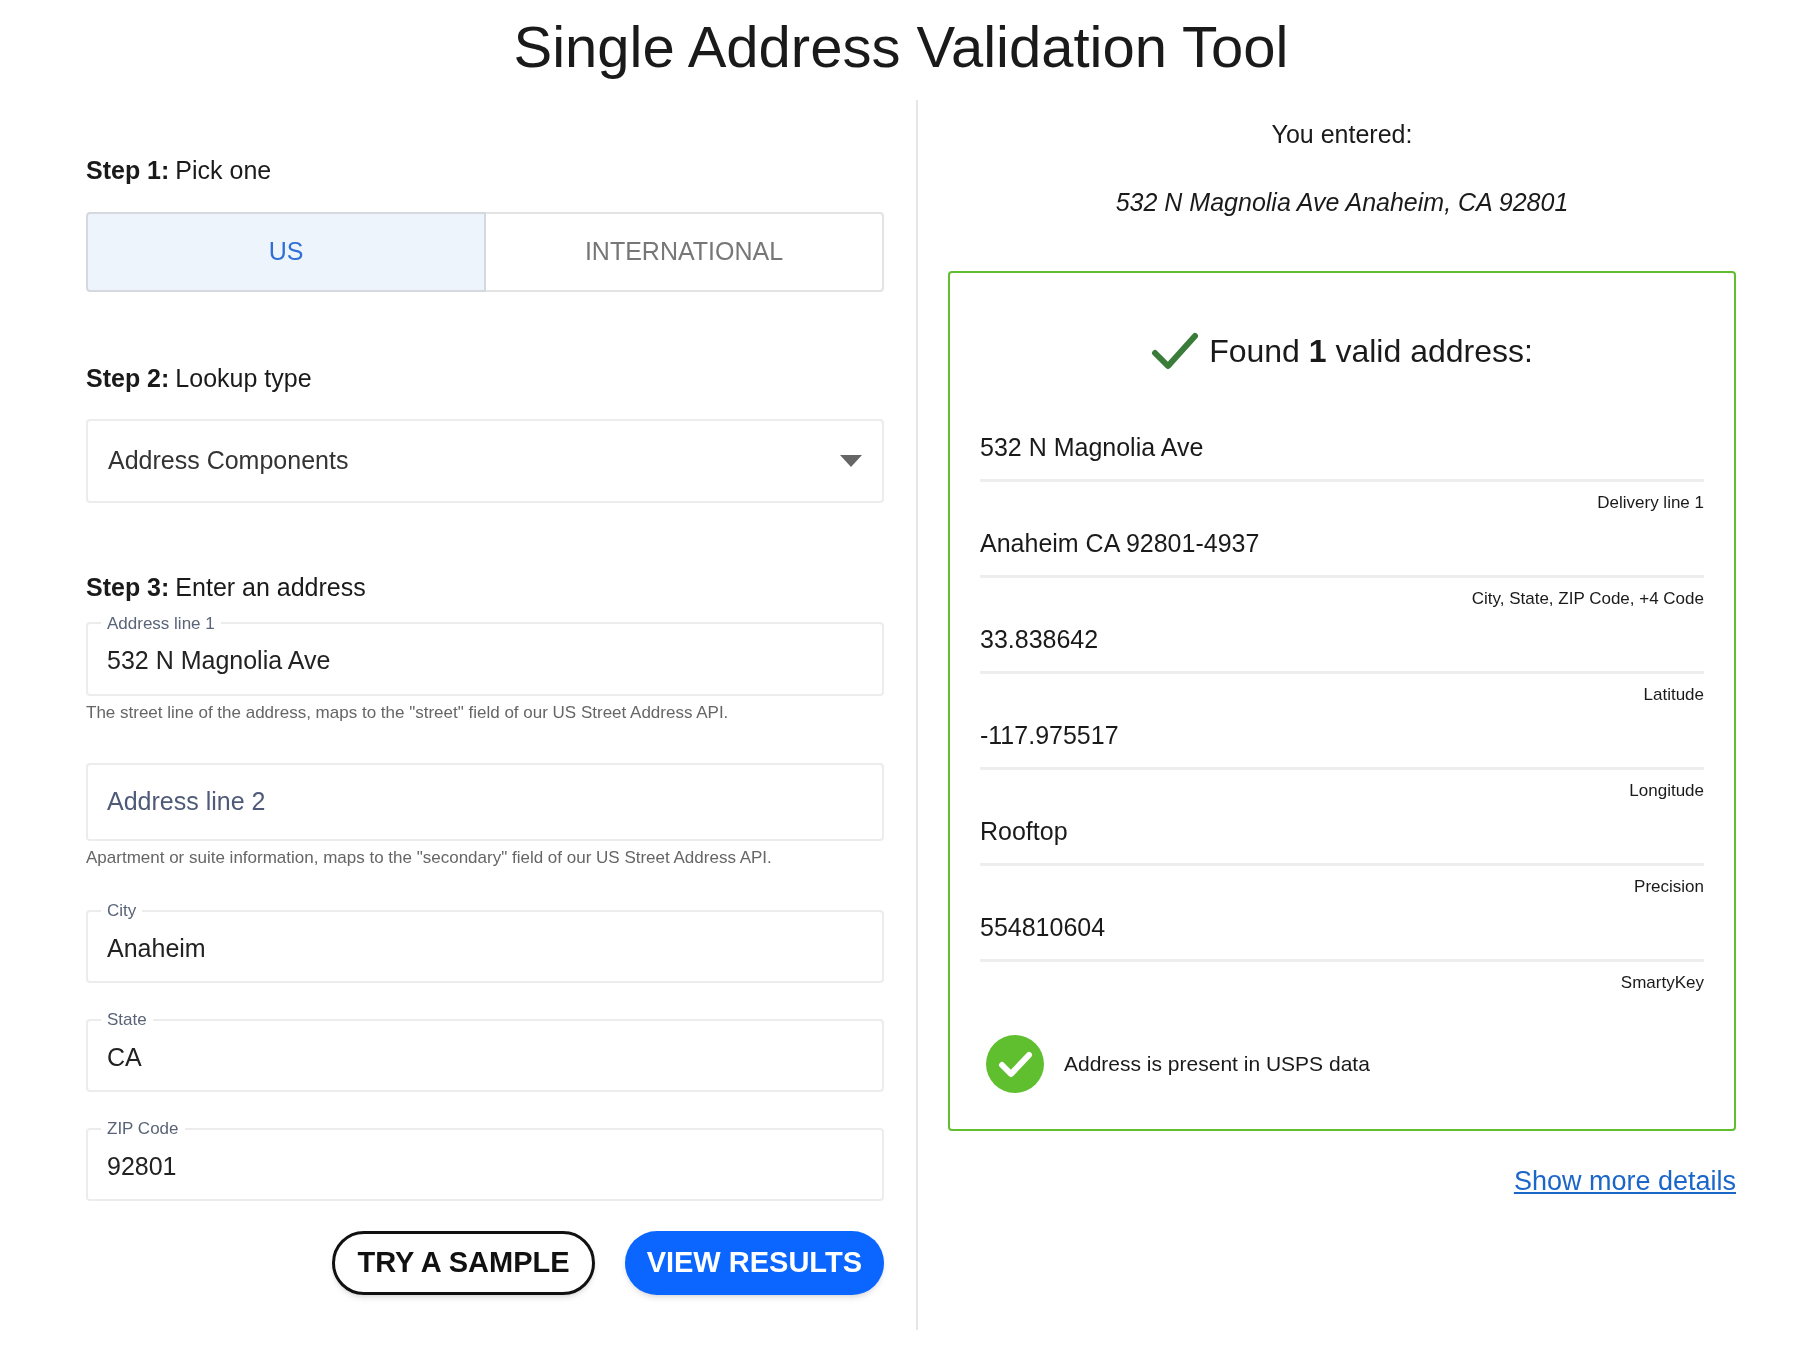 The width and height of the screenshot is (1802, 1360). Describe the element at coordinates (685, 251) in the screenshot. I see `region-tab: INTERNATIONAL` at that location.